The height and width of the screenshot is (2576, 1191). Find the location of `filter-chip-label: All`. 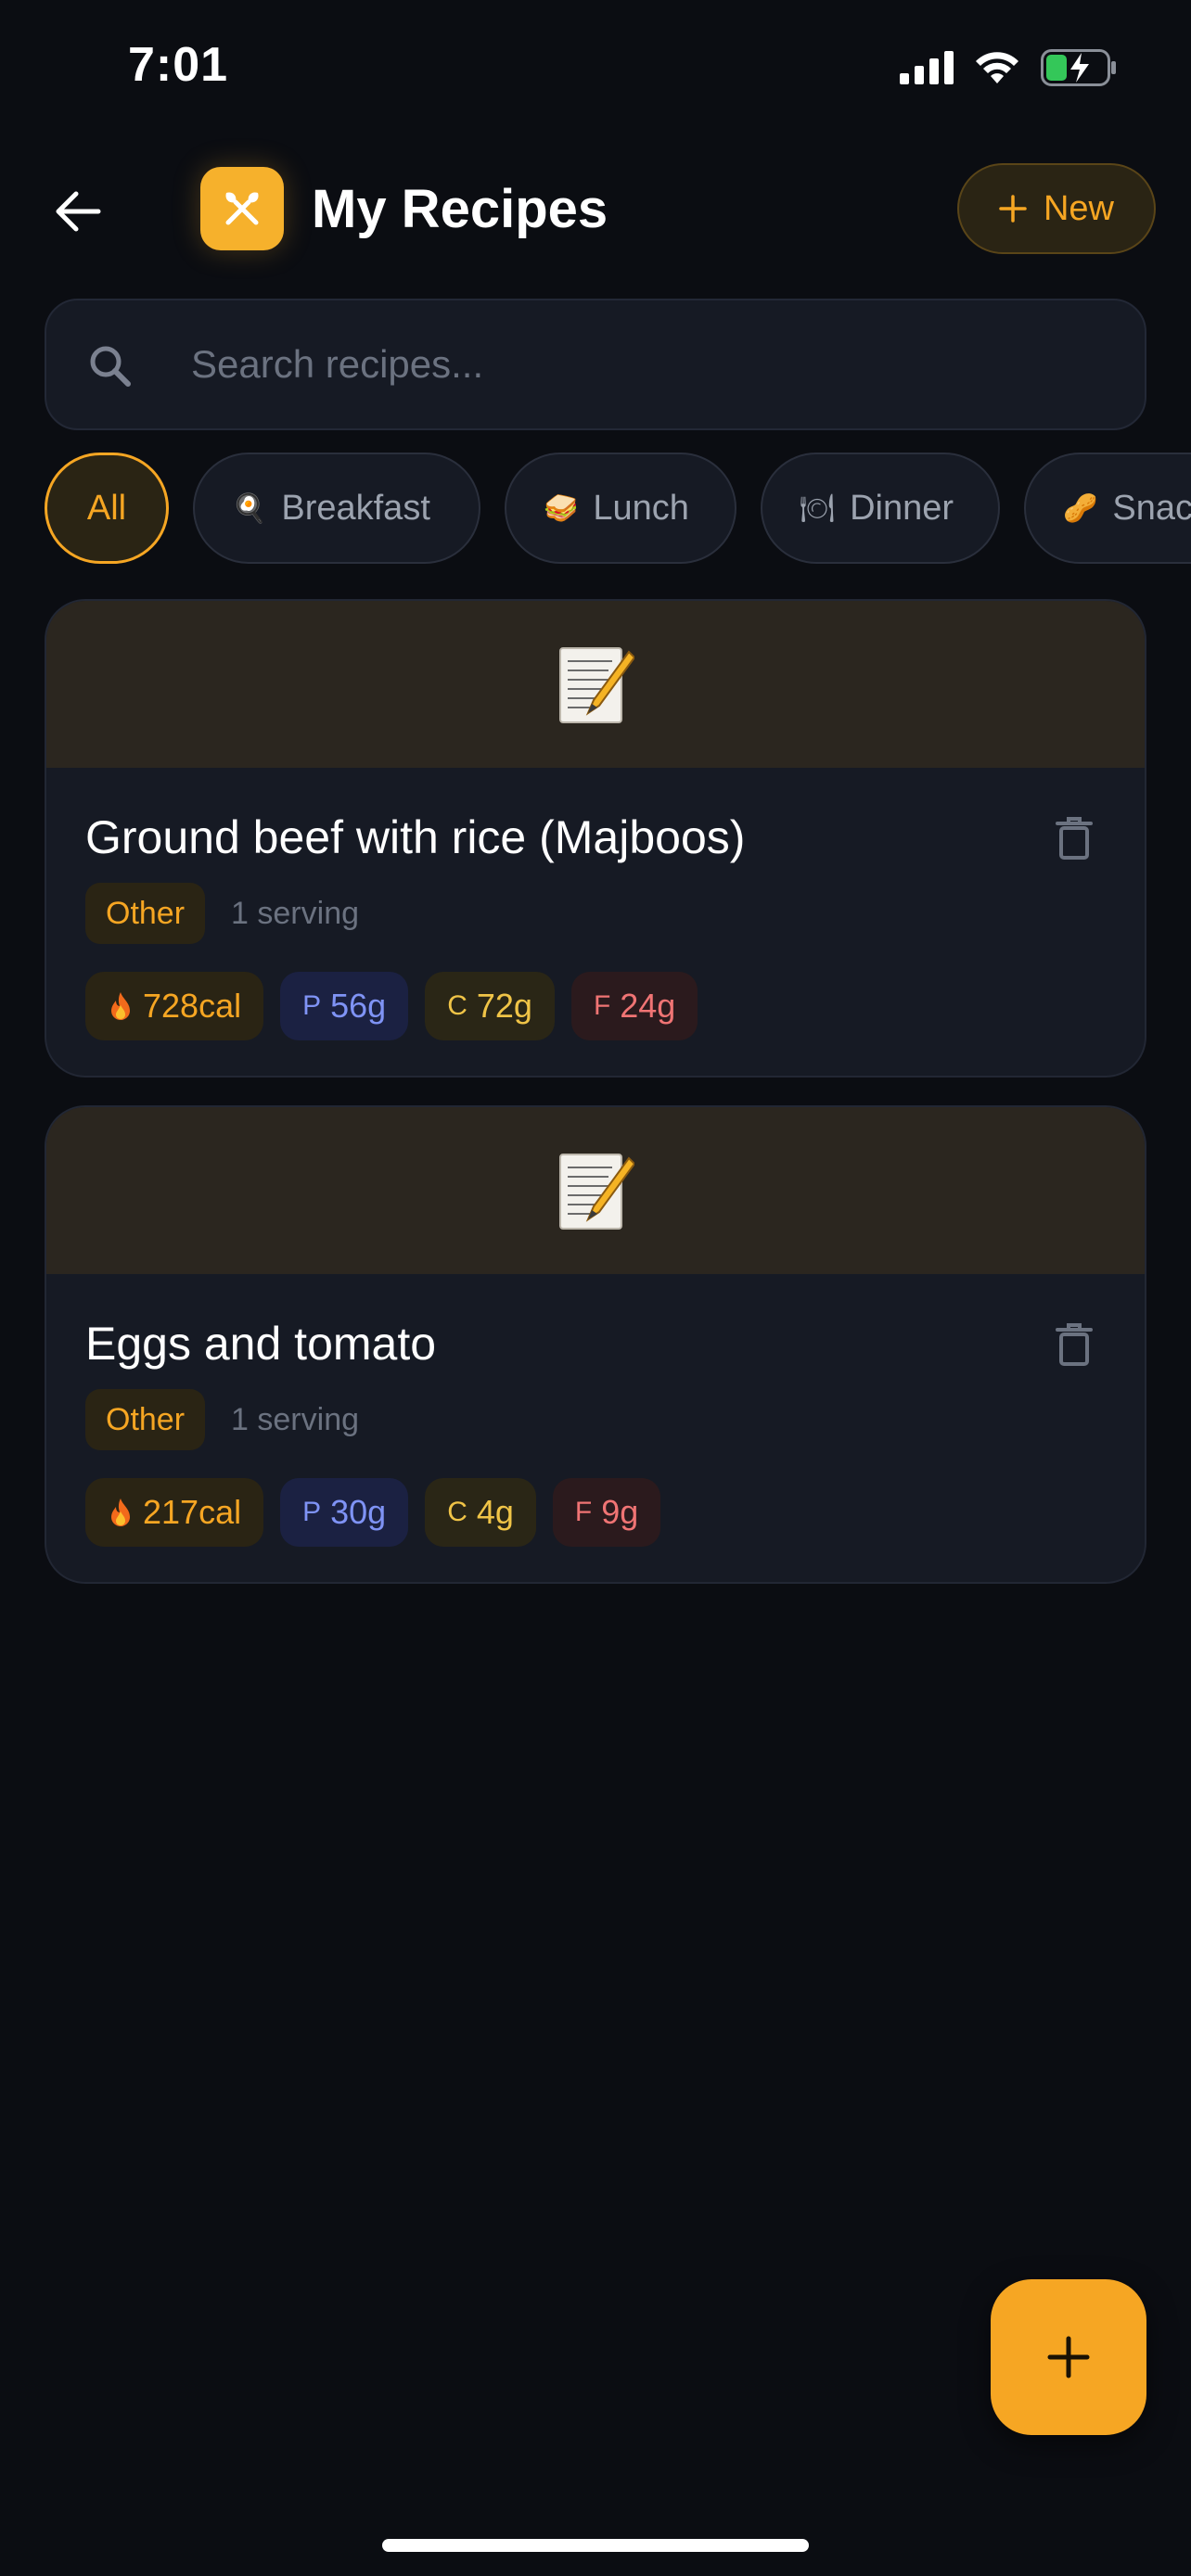

filter-chip-label: All is located at coordinates (106, 508).